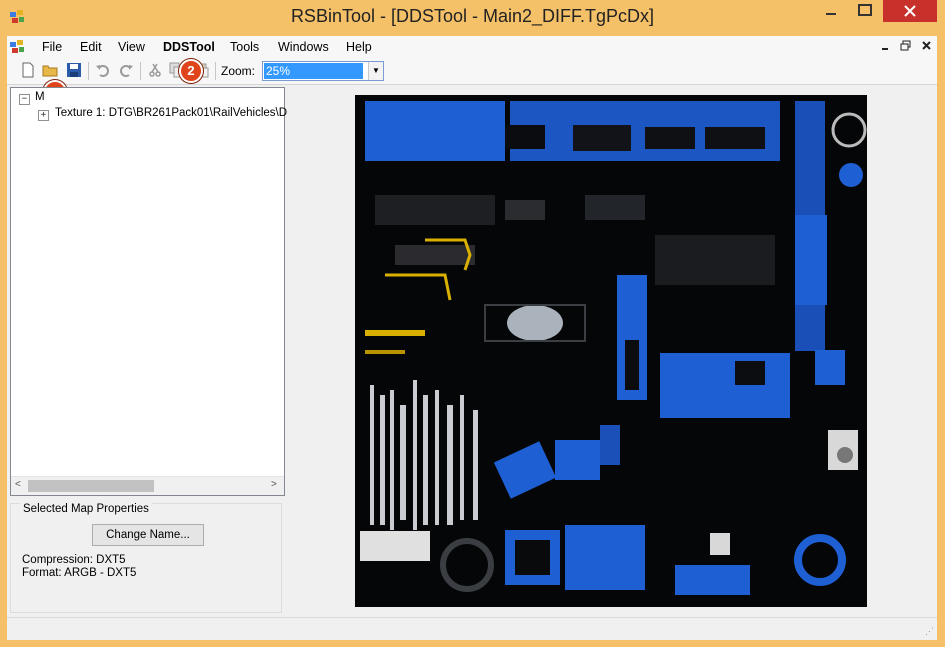 The width and height of the screenshot is (945, 647). Describe the element at coordinates (52, 47) in the screenshot. I see `menu-file: File` at that location.